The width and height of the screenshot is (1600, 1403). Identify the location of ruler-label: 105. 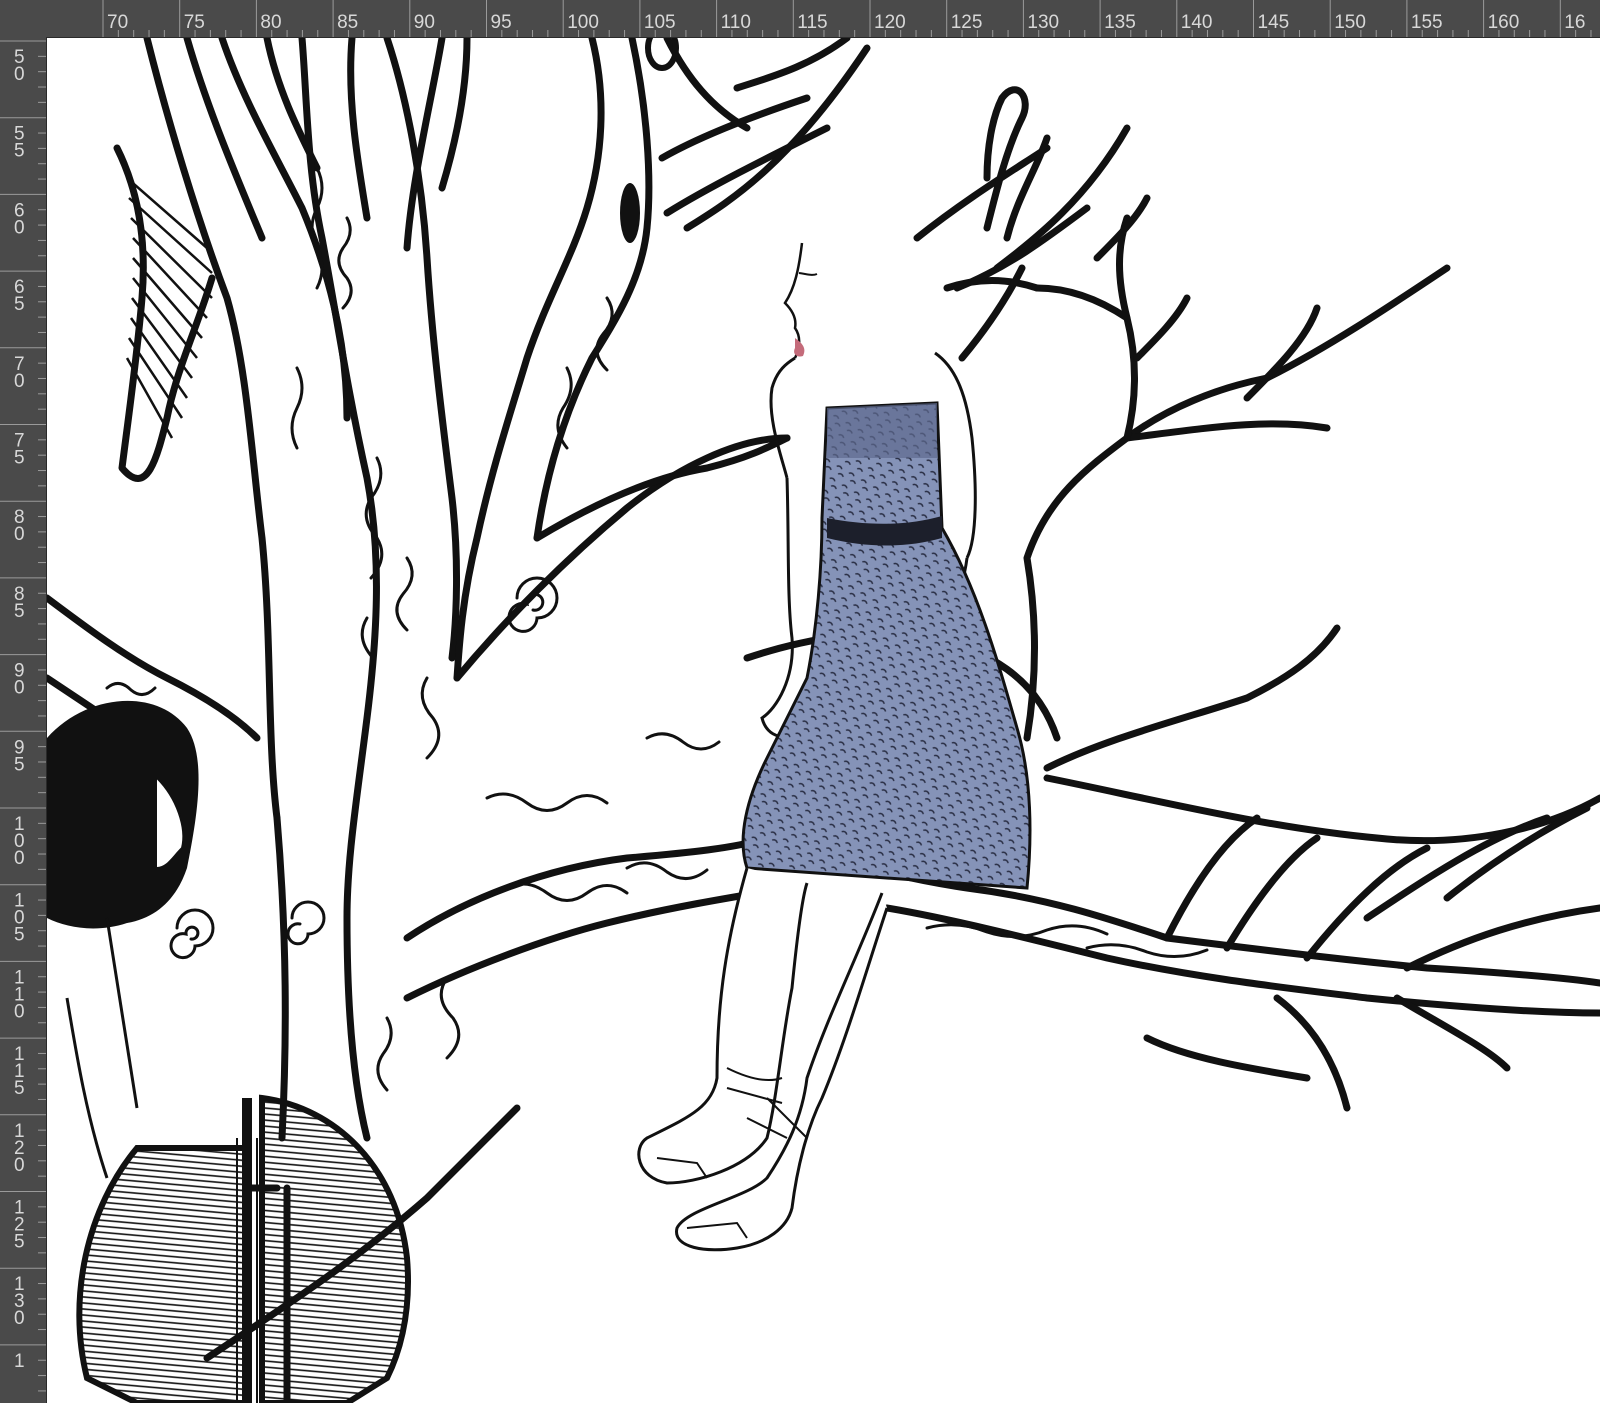
(660, 22).